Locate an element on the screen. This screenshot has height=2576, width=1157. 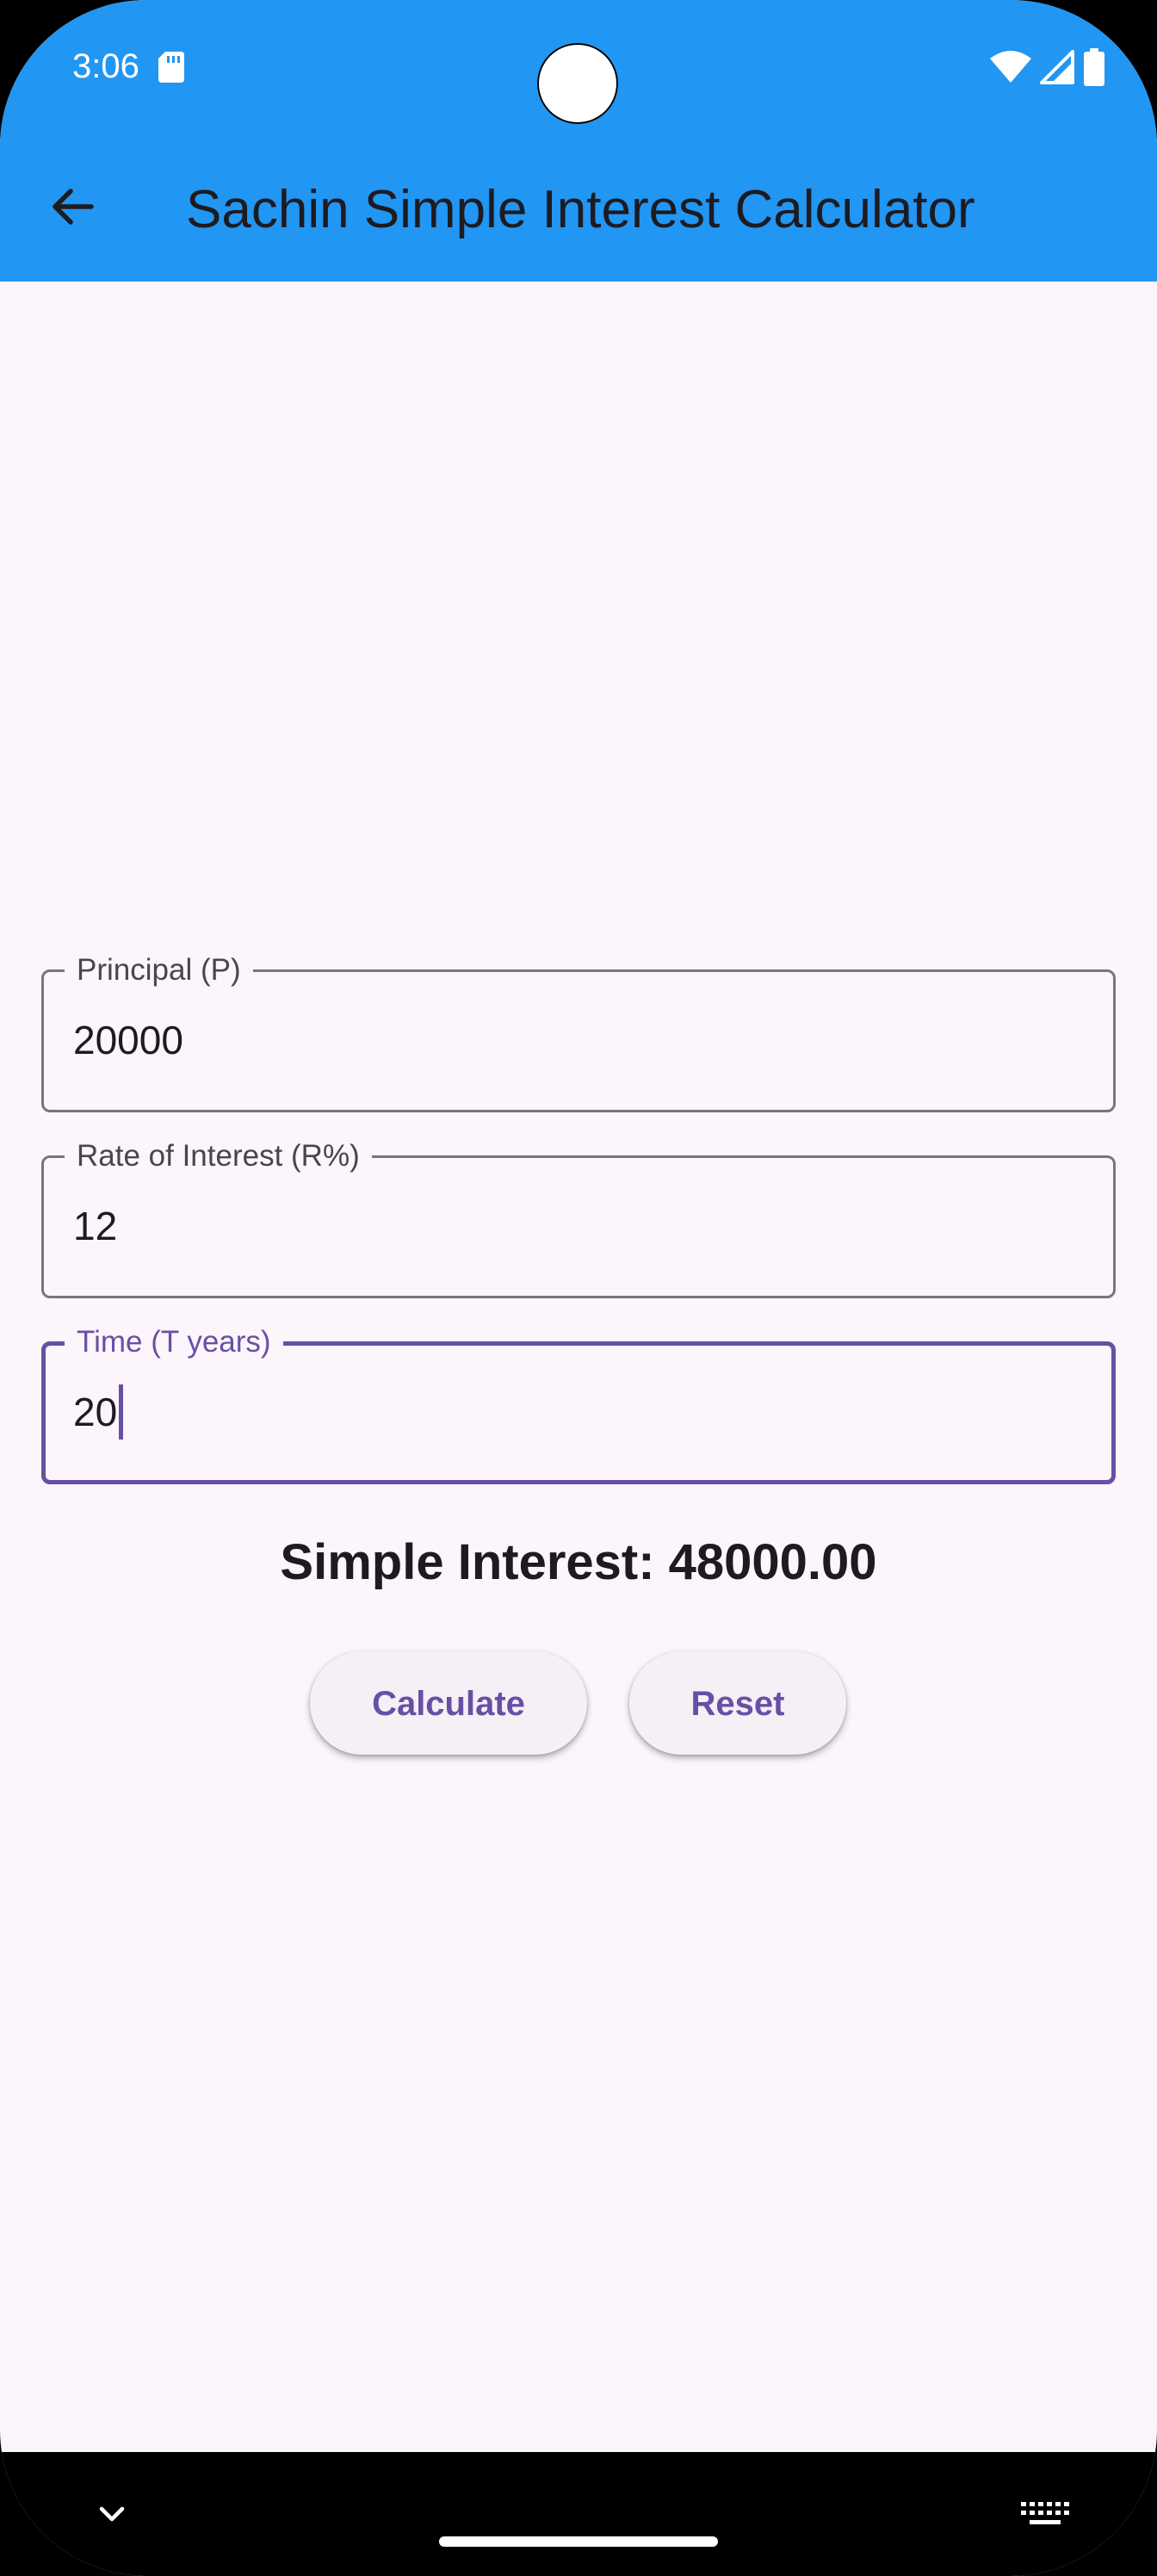
wifi-icon is located at coordinates (1011, 67).